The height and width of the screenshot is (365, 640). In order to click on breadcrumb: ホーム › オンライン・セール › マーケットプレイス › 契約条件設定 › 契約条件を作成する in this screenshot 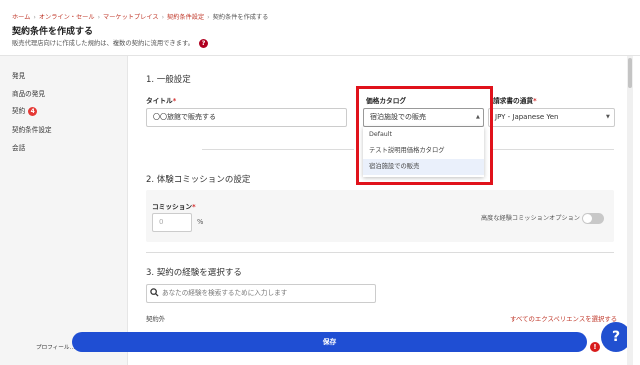, I will do `click(140, 16)`.